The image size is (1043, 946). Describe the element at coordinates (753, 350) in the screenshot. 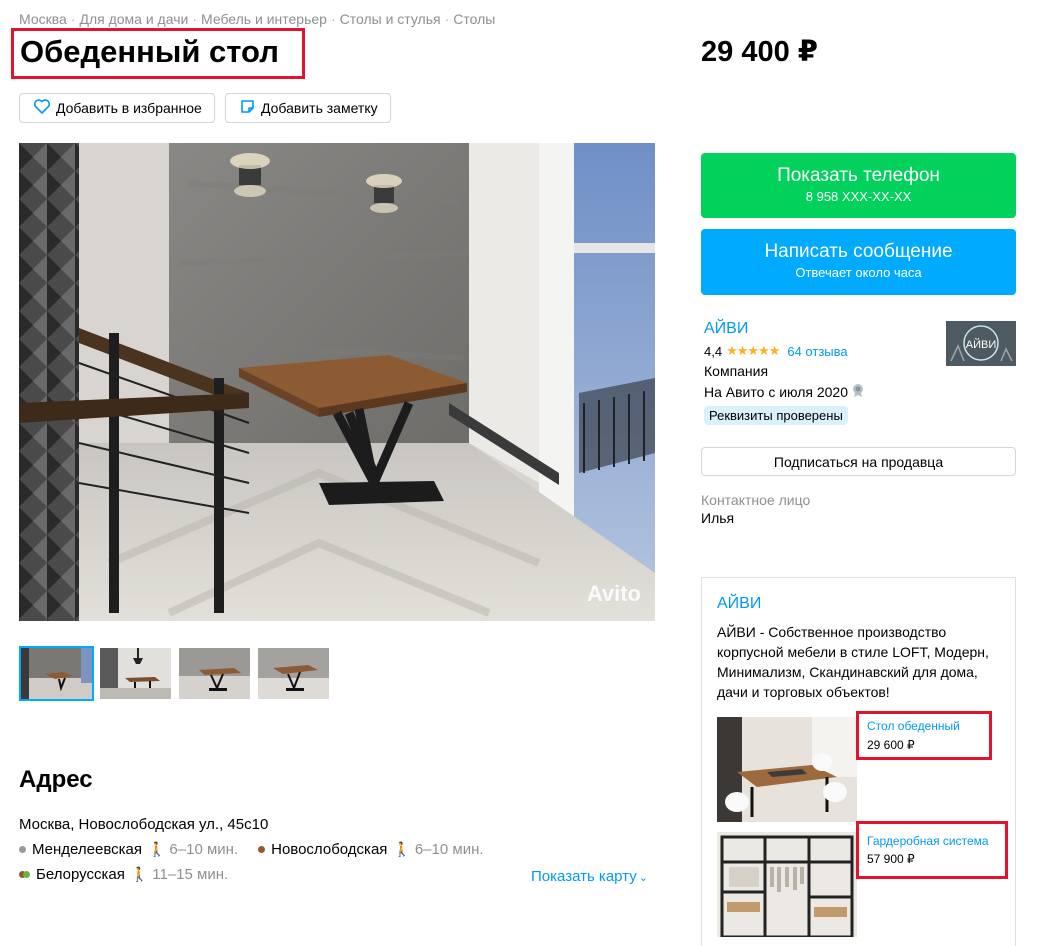

I see `rating-stars-icon: ★★★★★` at that location.